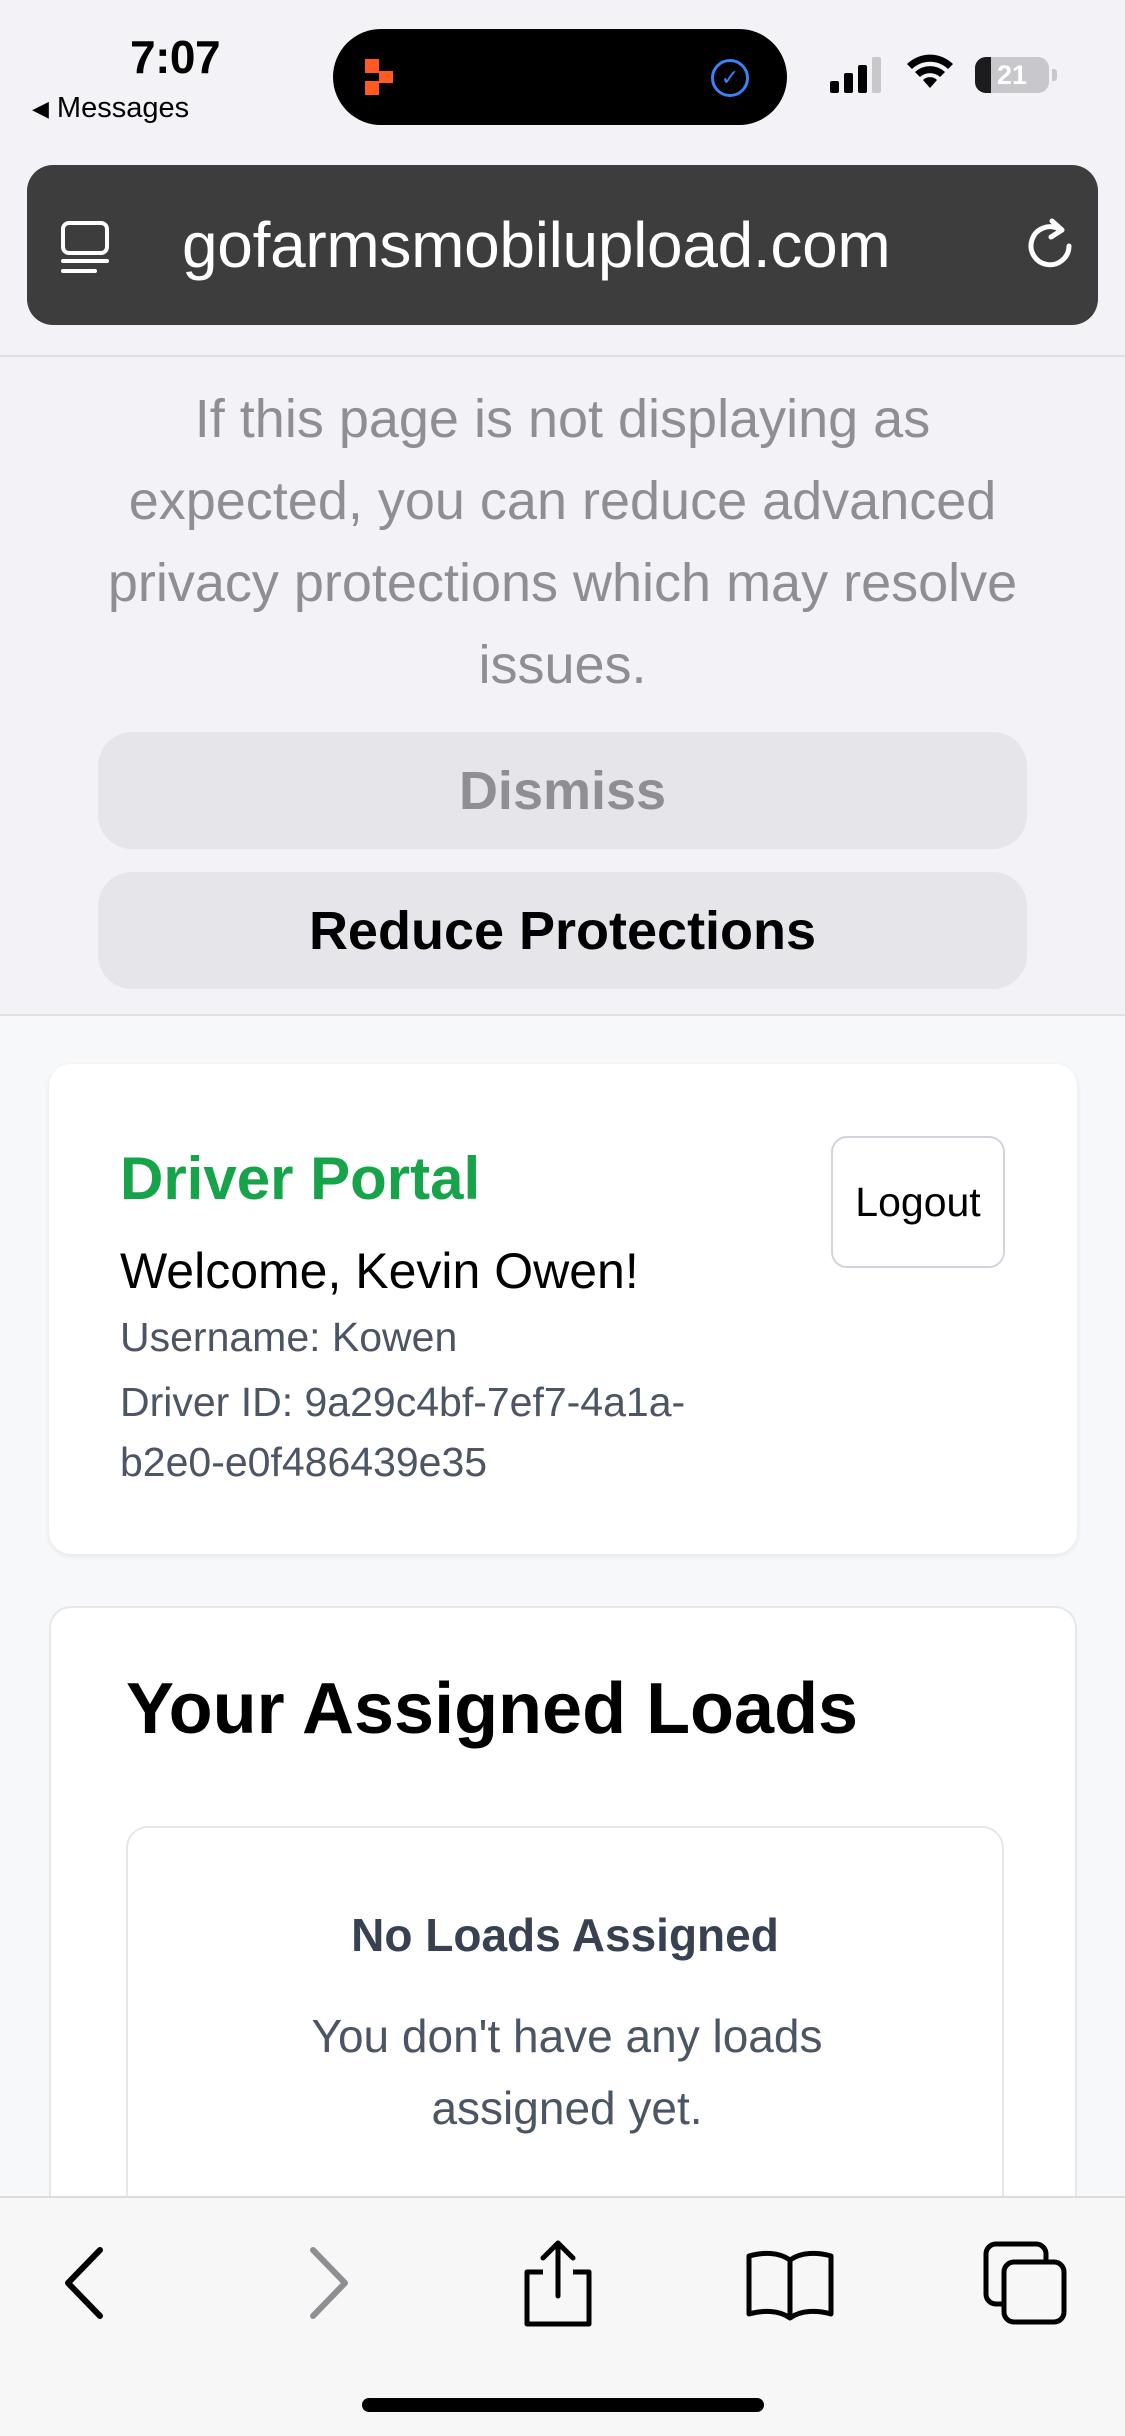  I want to click on username-text: Username: Kowen, so click(289, 1337).